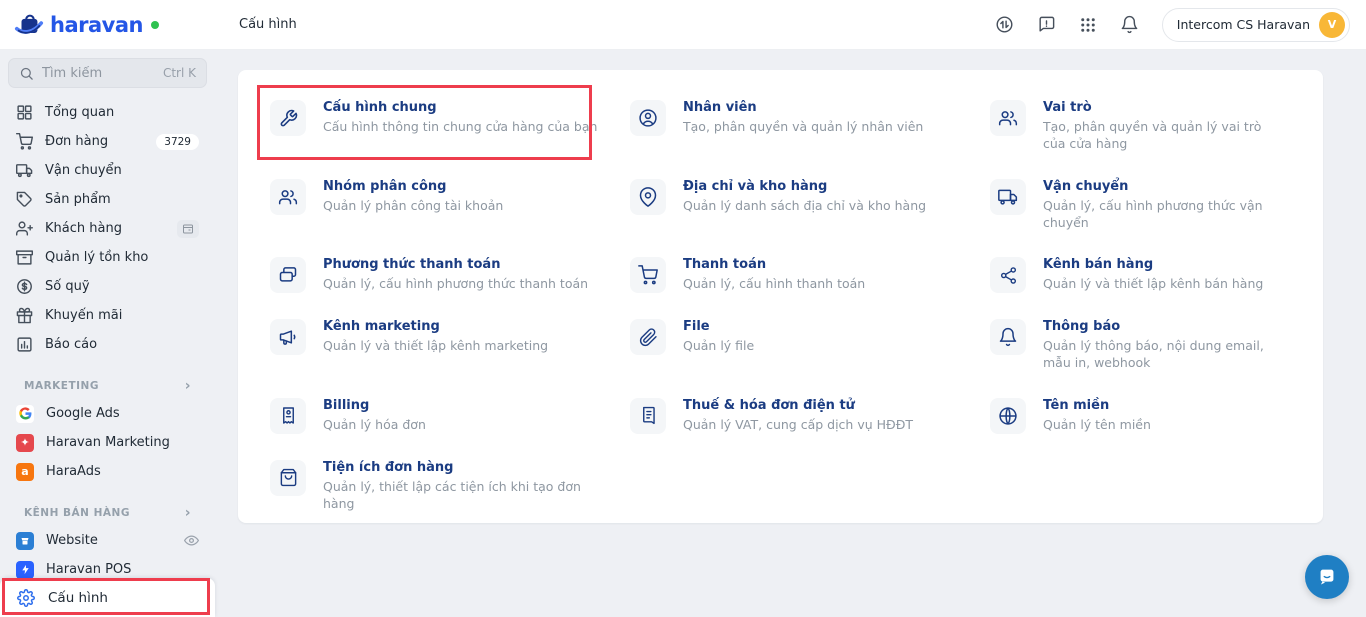 The width and height of the screenshot is (1366, 617). I want to click on sidebar-item-van-chuyen: Vận chuyển, so click(107, 170).